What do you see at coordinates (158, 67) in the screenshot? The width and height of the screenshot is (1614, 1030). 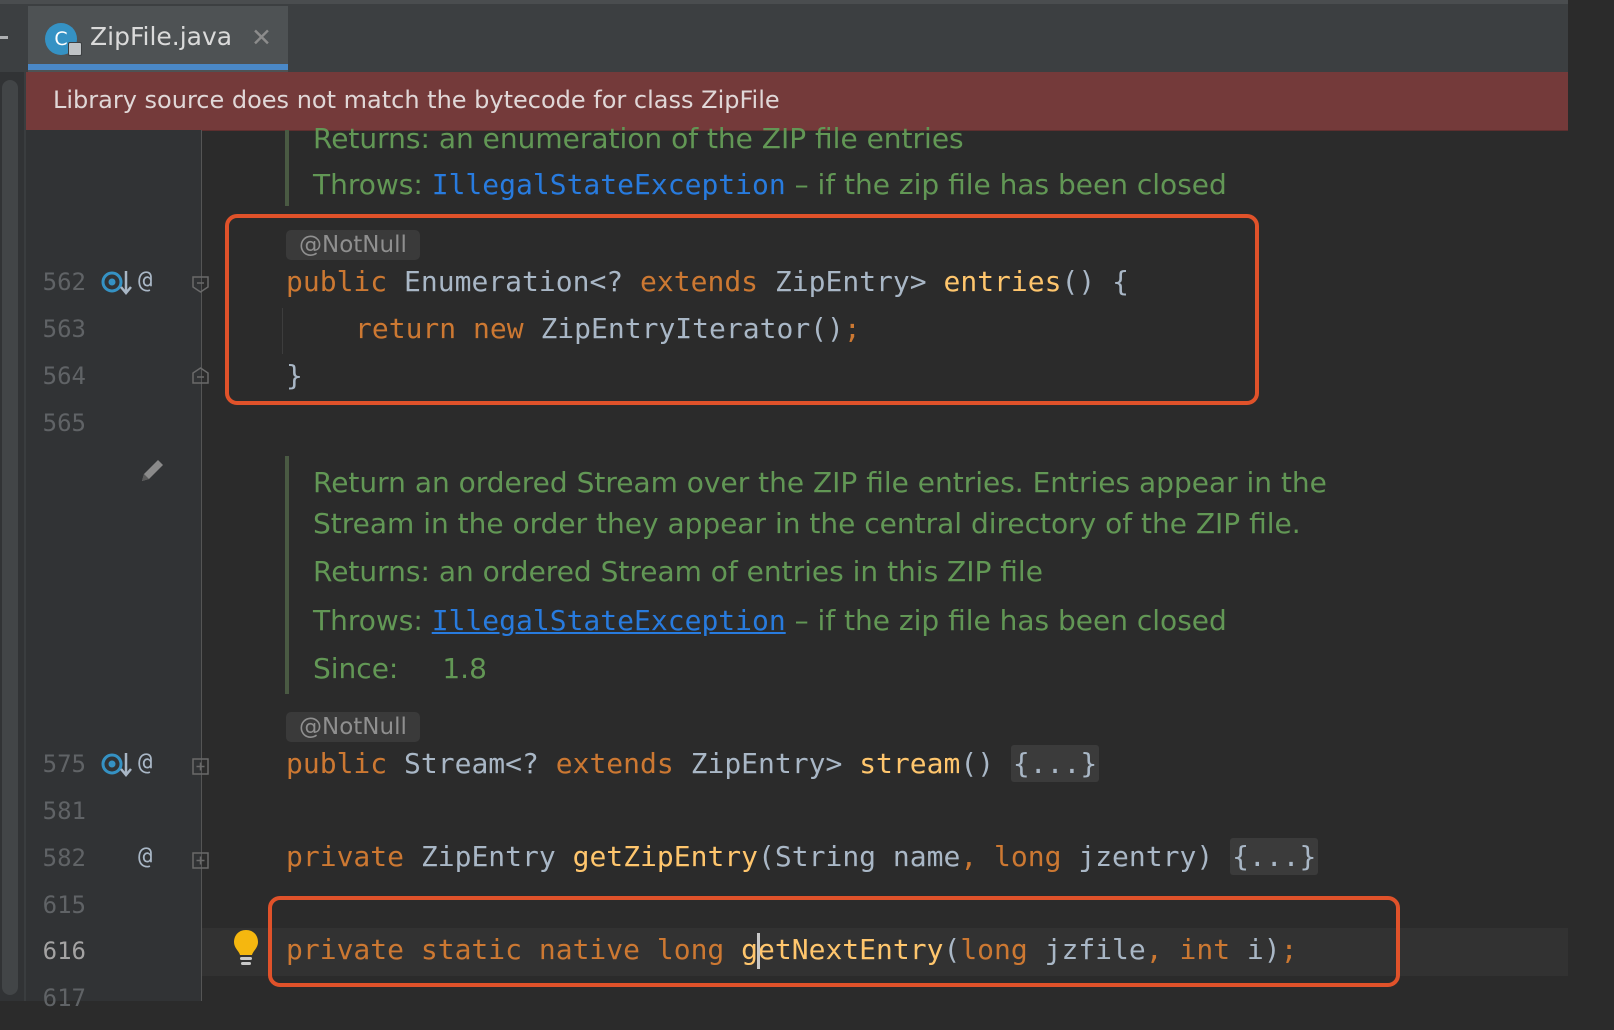 I see `active-tab-indicator` at bounding box center [158, 67].